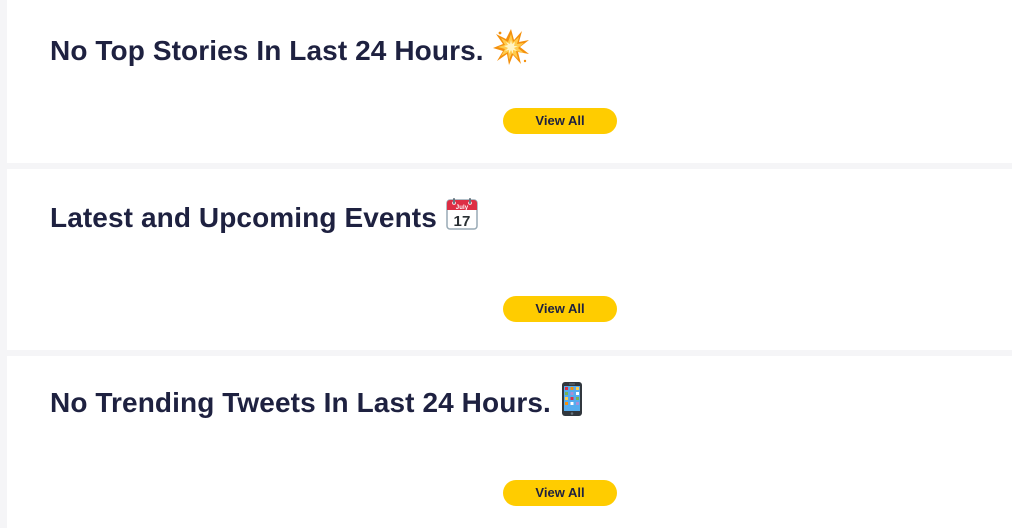  Describe the element at coordinates (267, 50) in the screenshot. I see `top-stories-title-text: No Top Stories In Last 24 Hours.` at that location.